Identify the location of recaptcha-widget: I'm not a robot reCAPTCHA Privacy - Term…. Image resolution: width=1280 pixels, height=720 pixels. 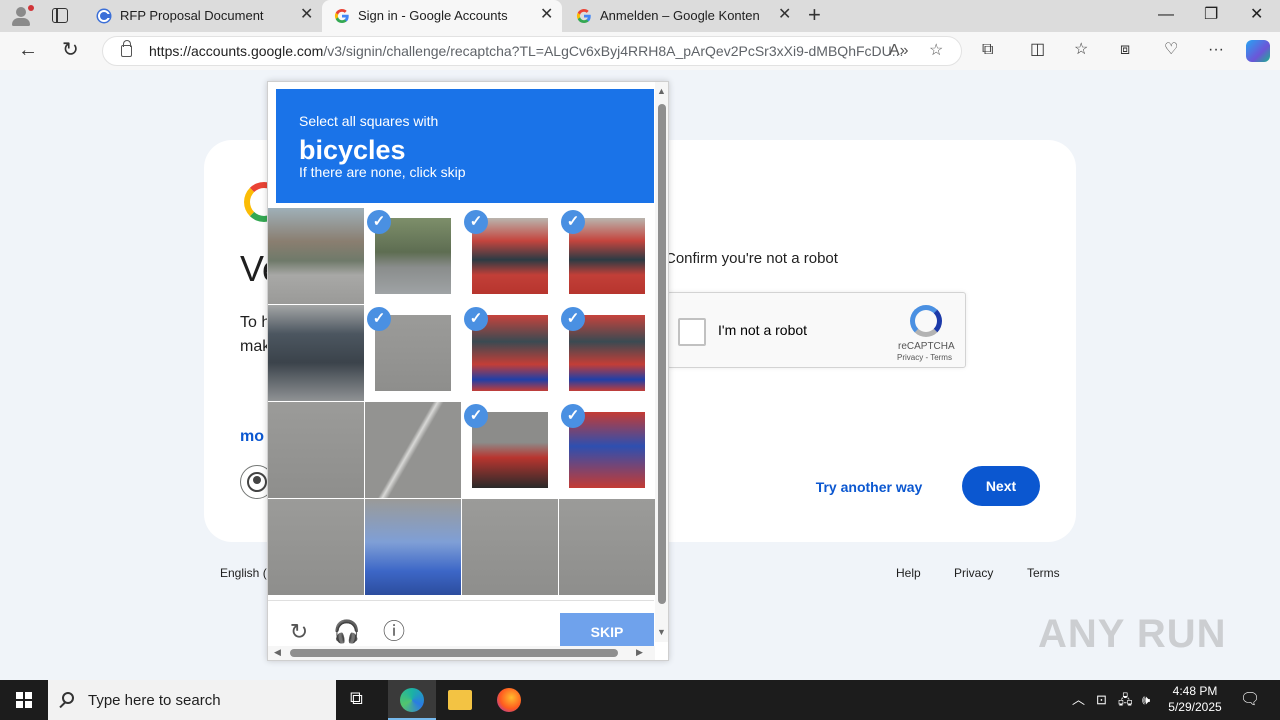
(816, 330).